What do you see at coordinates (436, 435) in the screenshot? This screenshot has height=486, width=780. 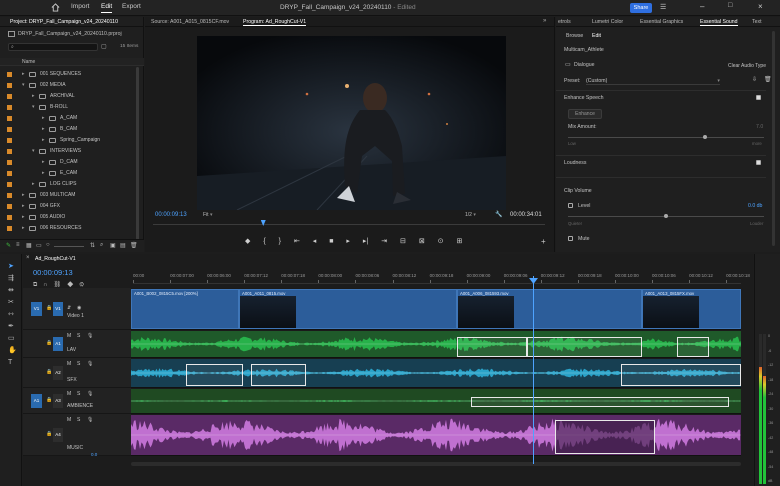 I see `track-lane-a4` at bounding box center [436, 435].